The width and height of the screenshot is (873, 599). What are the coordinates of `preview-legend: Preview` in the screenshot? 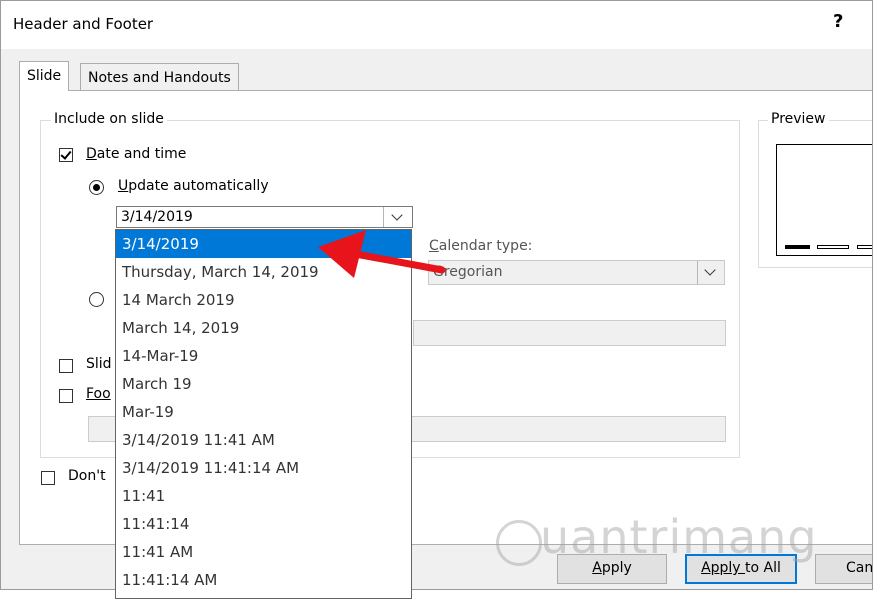 It's located at (798, 119).